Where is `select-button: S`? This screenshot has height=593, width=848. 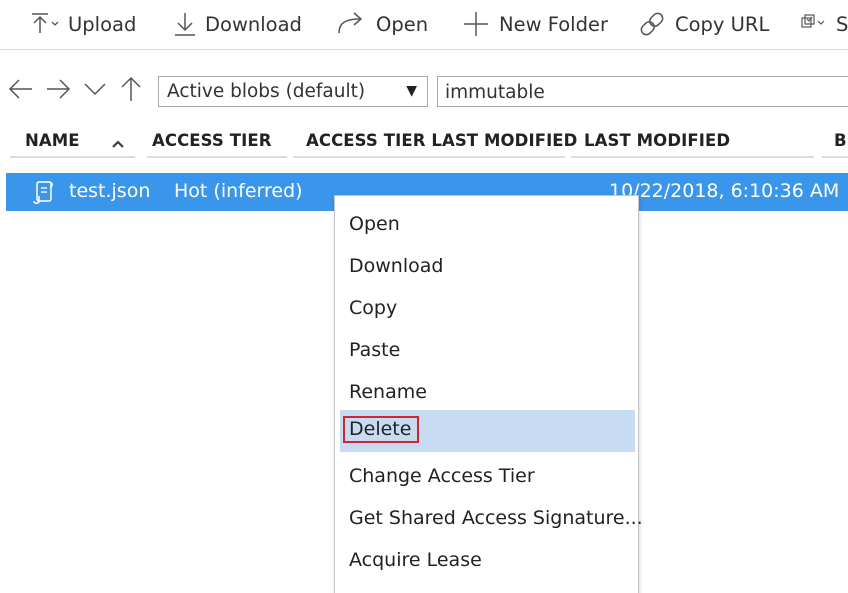 select-button: S is located at coordinates (824, 24).